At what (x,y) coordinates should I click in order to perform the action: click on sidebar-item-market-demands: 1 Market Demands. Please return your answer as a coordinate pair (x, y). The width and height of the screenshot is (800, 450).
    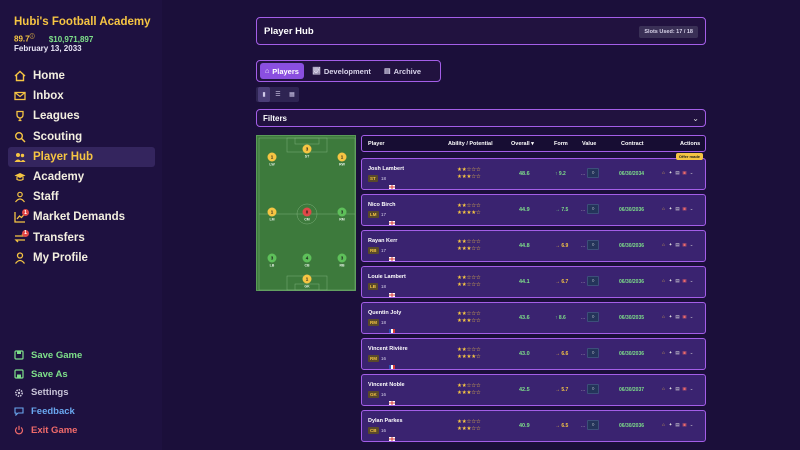
    Looking at the image, I should click on (81, 217).